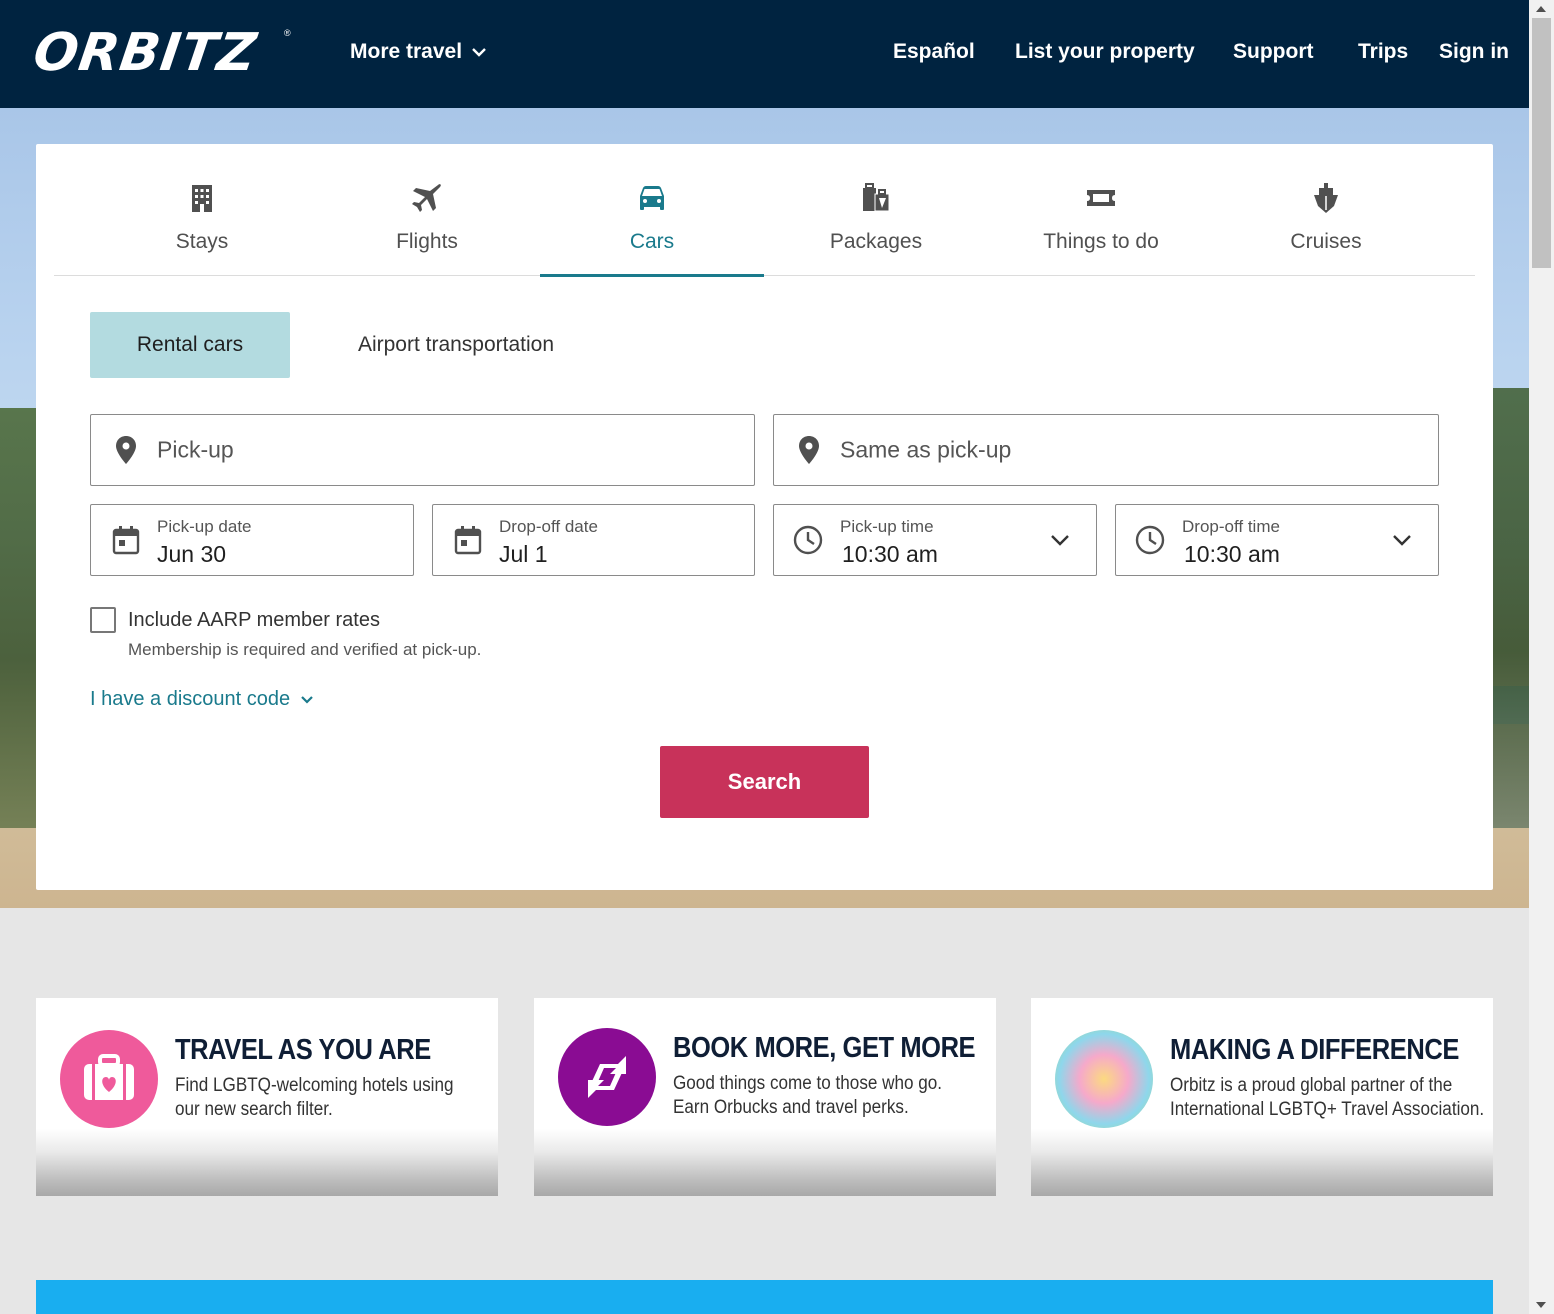  What do you see at coordinates (926, 449) in the screenshot?
I see `dropoff-placeholder: Same as pick-up` at bounding box center [926, 449].